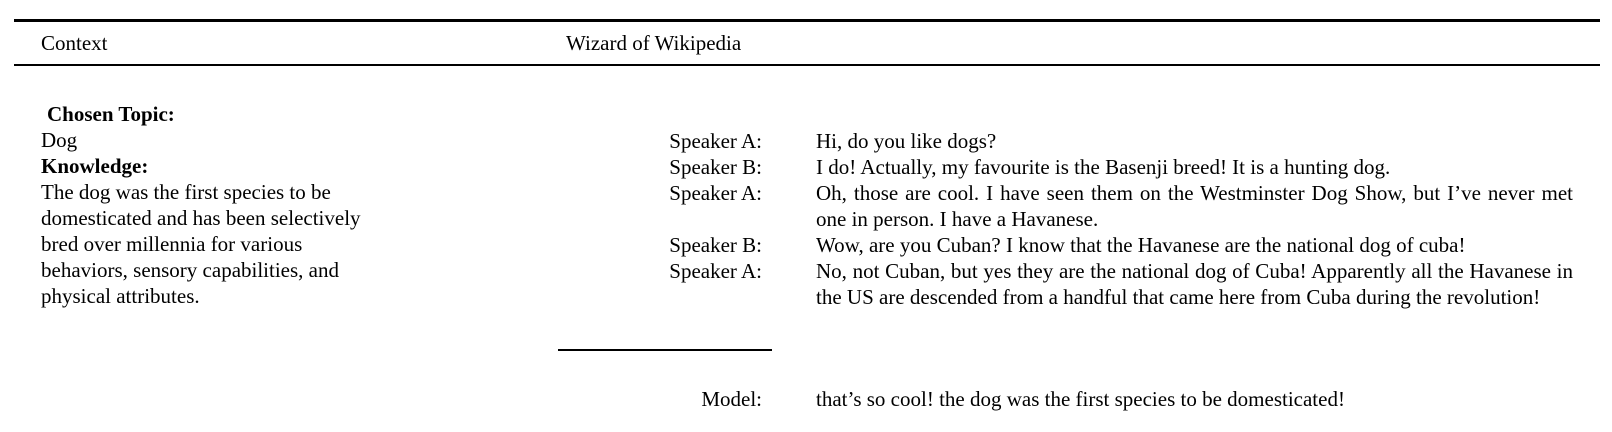 The image size is (1612, 432). I want to click on knowledge-line: behaviors, sensory capabilities, and, so click(190, 270).